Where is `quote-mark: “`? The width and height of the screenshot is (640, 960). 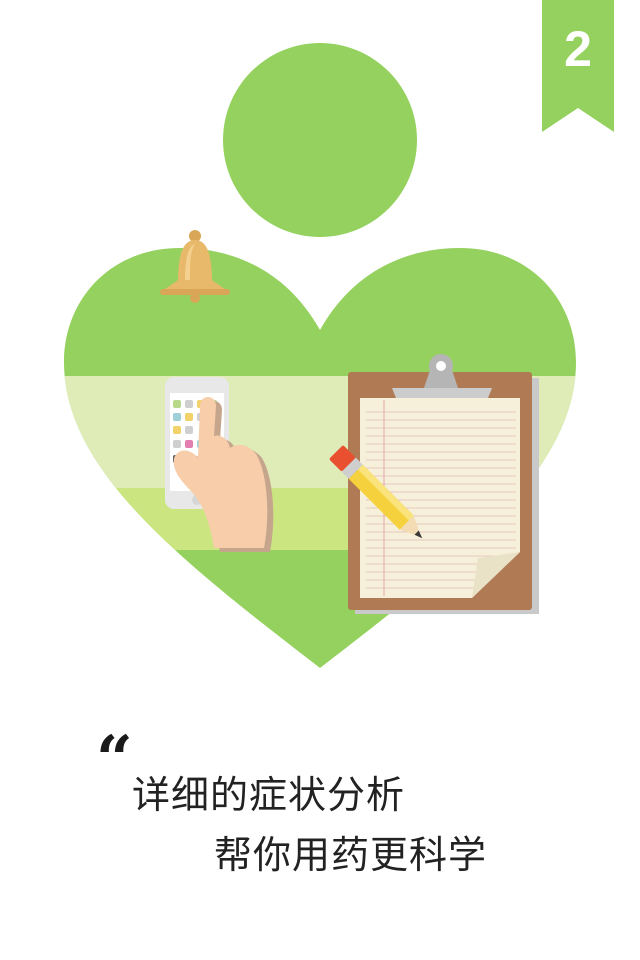
quote-mark: “ is located at coordinates (114, 759).